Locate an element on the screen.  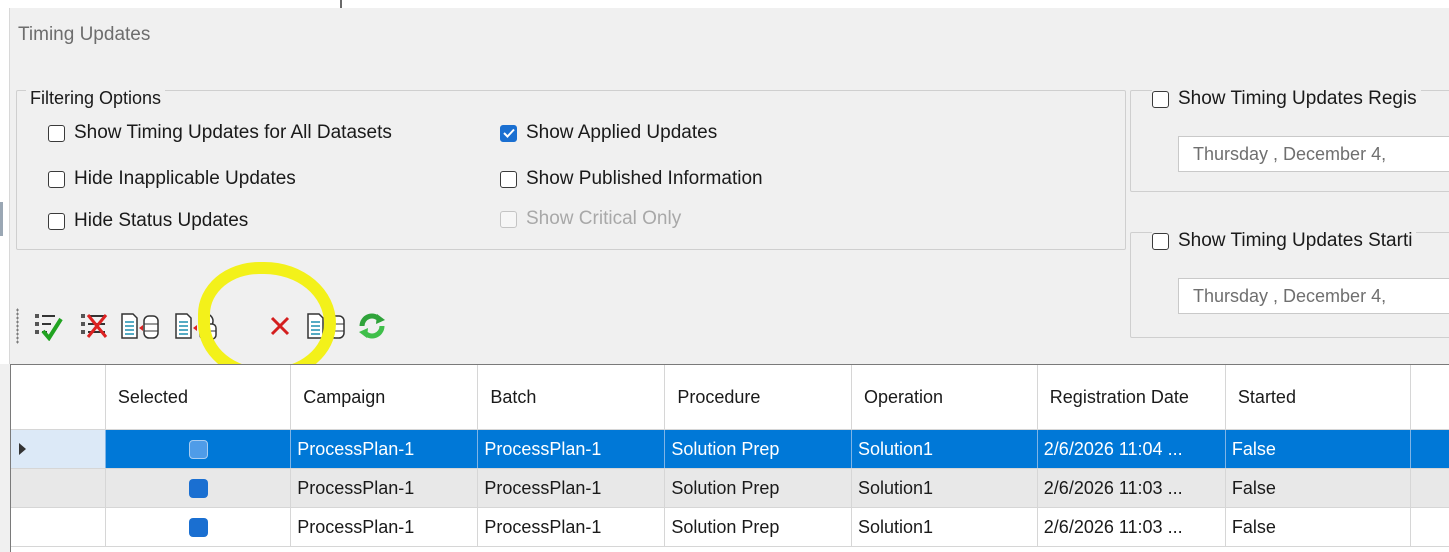
load-from-database-icon is located at coordinates (140, 326).